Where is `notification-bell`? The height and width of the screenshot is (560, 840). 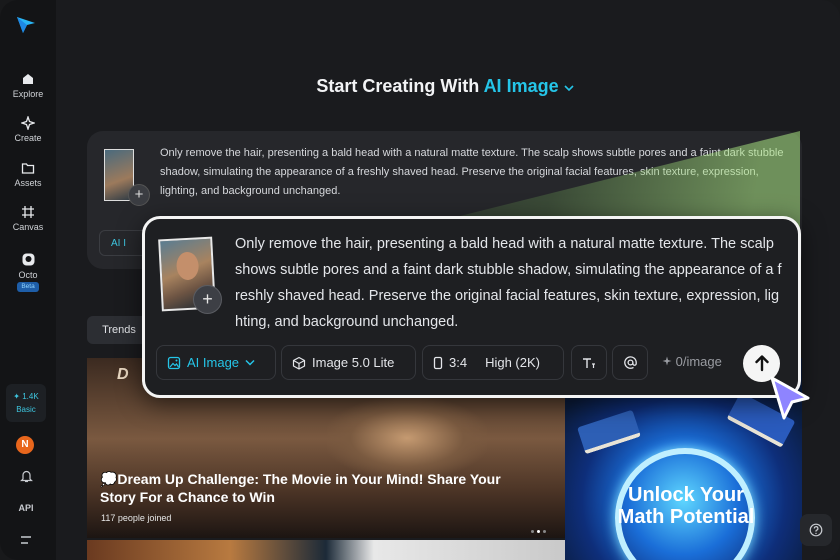
notification-bell is located at coordinates (26, 477).